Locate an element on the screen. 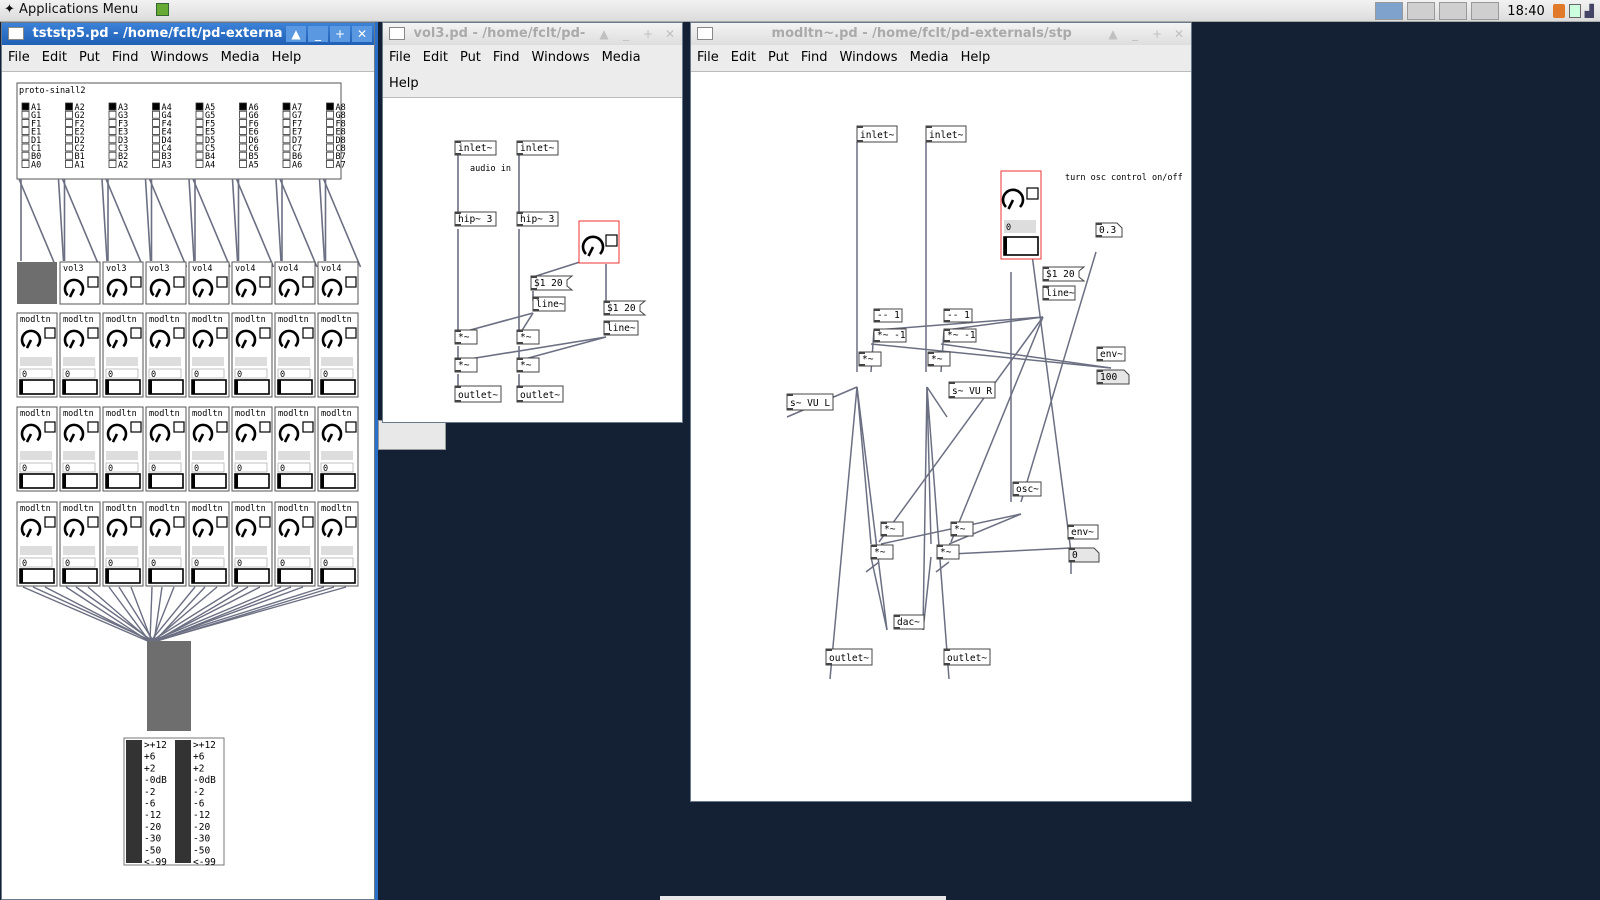 The height and width of the screenshot is (900, 1600). msg-a: $1 20 is located at coordinates (552, 283).